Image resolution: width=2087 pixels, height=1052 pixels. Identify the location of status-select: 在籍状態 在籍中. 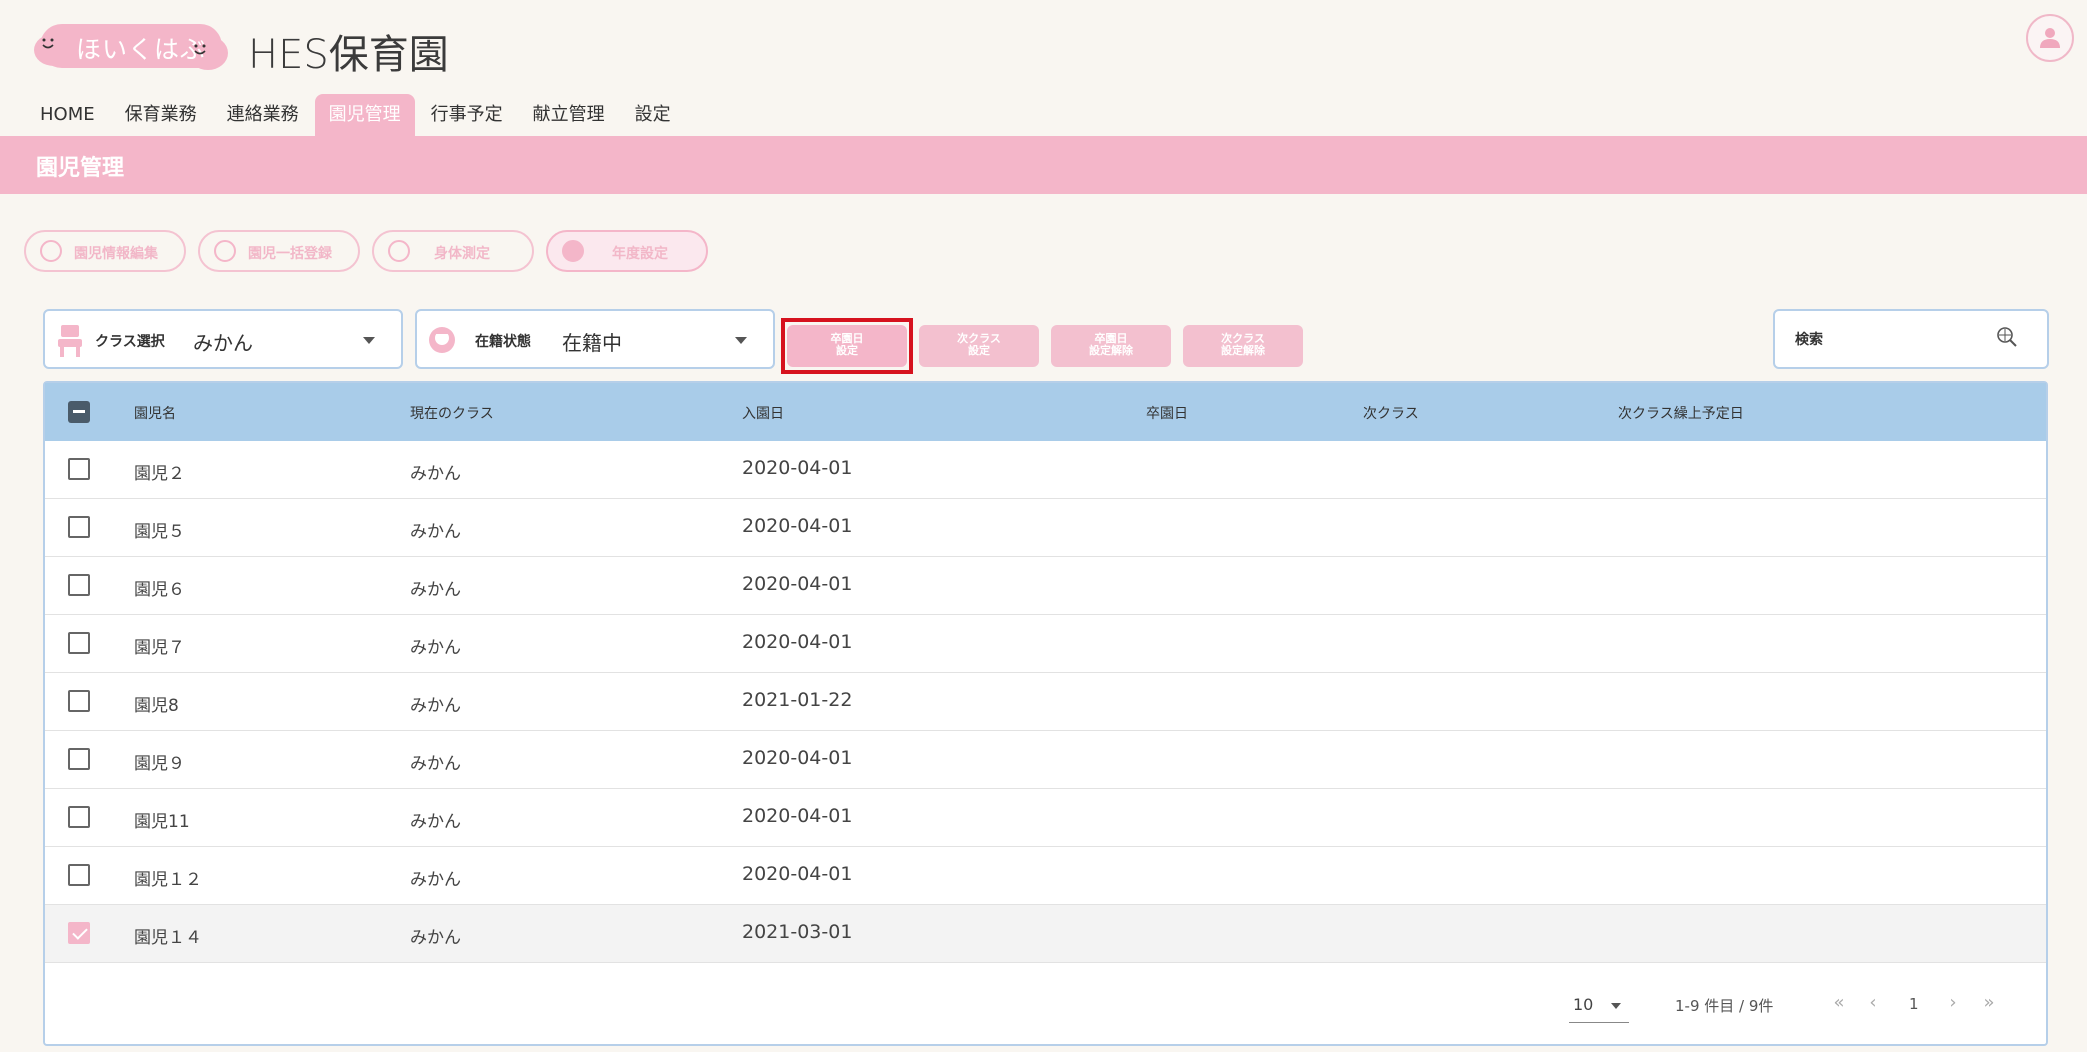
(595, 339).